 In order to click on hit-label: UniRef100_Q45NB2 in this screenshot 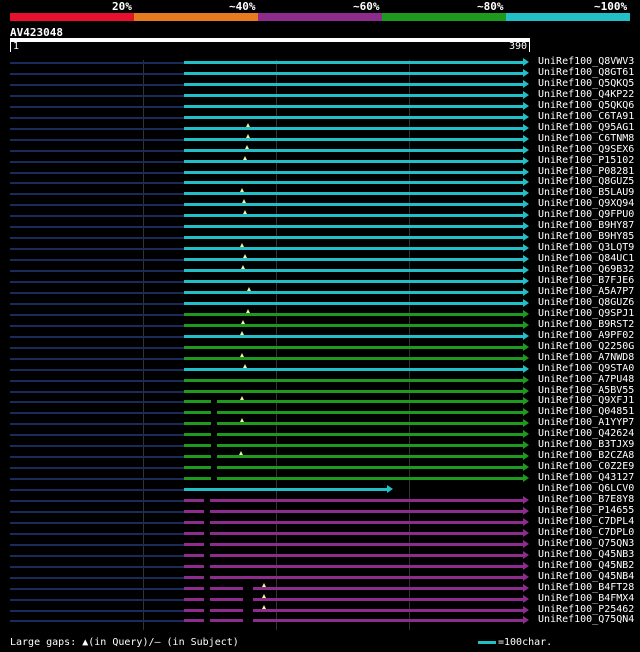, I will do `click(586, 565)`.